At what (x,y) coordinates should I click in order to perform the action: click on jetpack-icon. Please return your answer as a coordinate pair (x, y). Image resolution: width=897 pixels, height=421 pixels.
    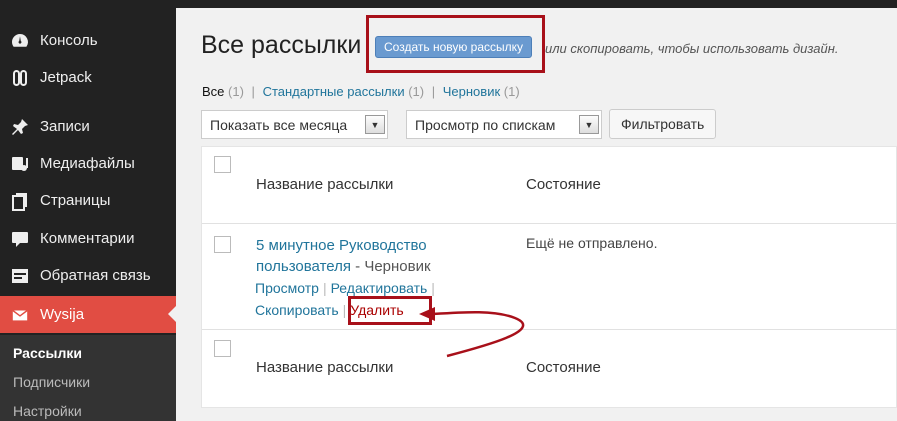
    Looking at the image, I should click on (20, 78).